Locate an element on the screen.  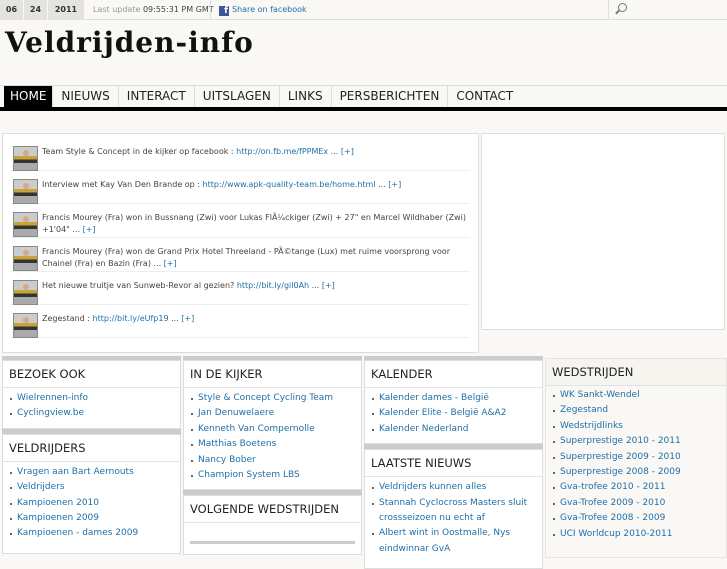
list-item-link: Gva-trofee 2010 - 2011 is located at coordinates (612, 487).